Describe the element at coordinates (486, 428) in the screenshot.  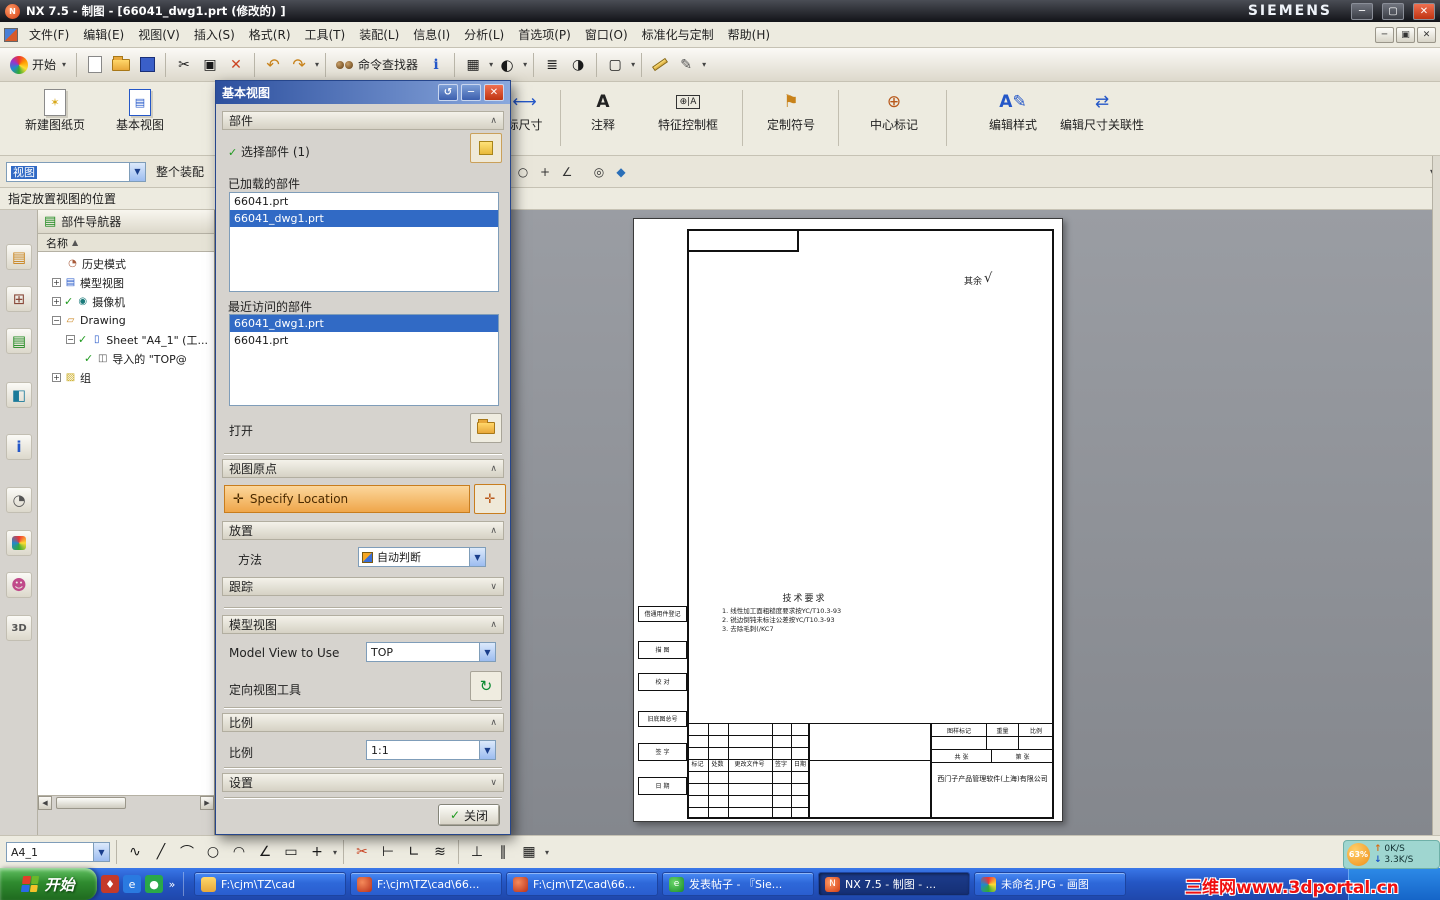
I see `open-file-button` at that location.